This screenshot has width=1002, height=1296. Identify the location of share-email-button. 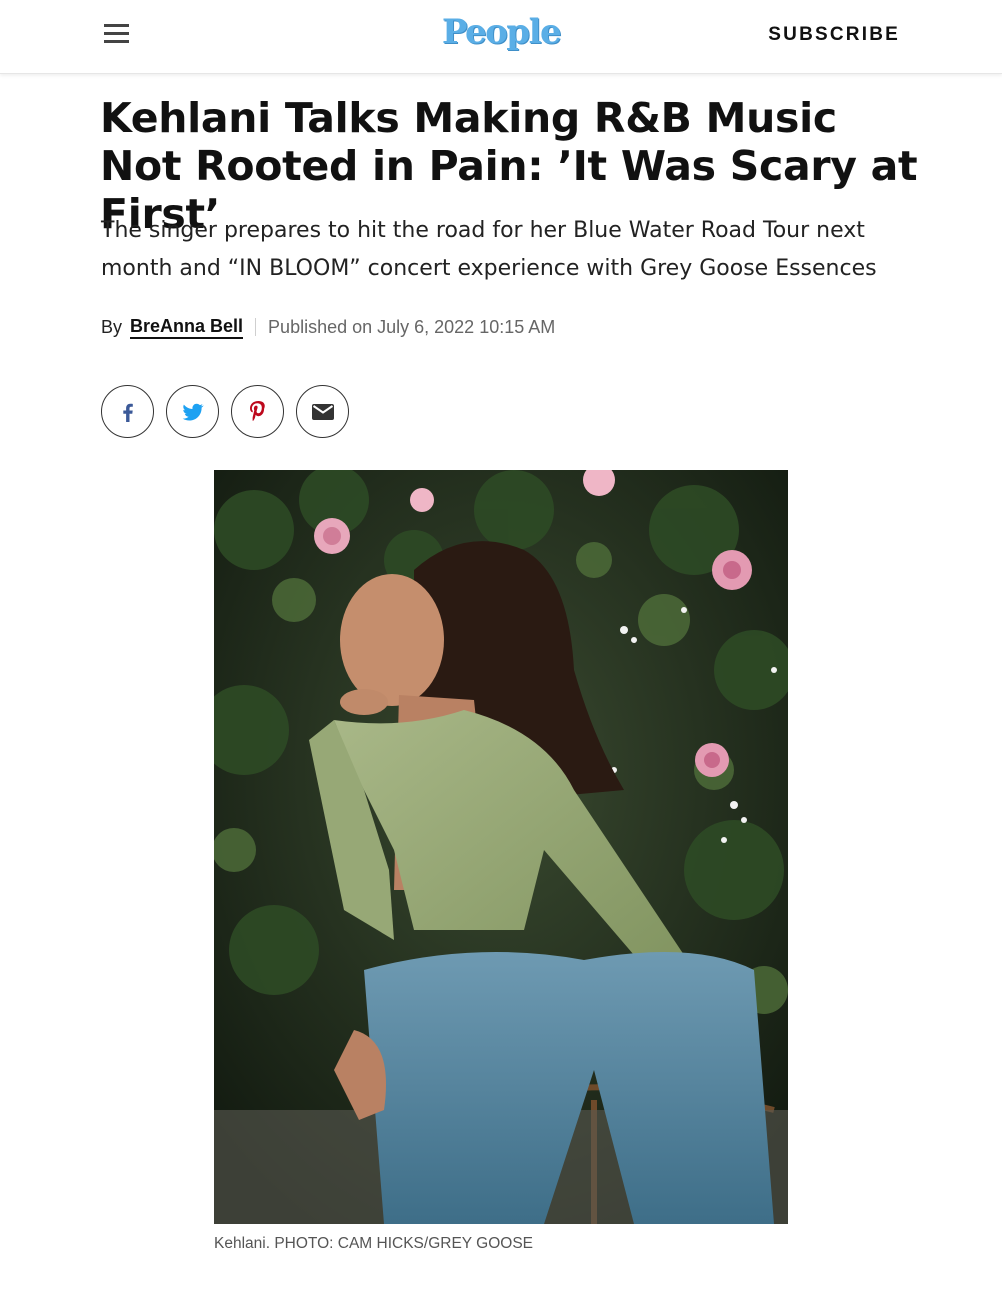
(322, 411).